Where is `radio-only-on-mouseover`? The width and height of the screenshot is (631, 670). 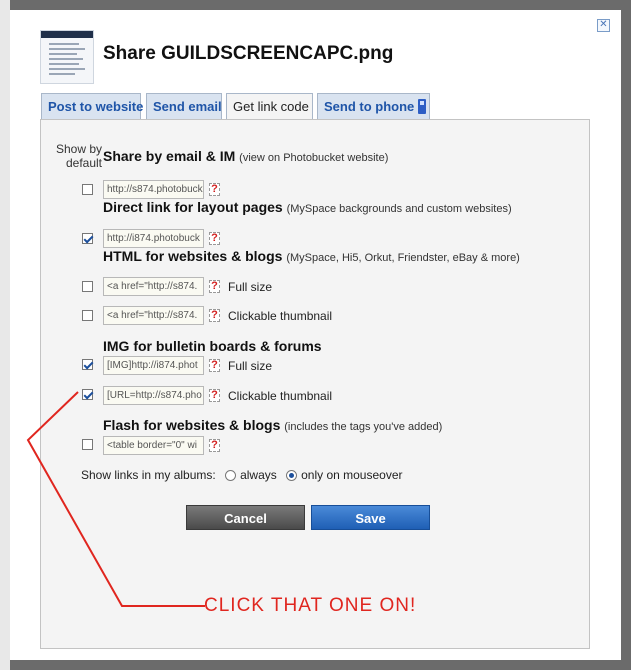 radio-only-on-mouseover is located at coordinates (292, 475).